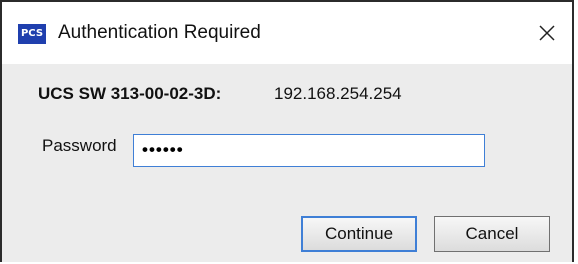 Image resolution: width=578 pixels, height=264 pixels. Describe the element at coordinates (359, 234) in the screenshot. I see `continue-button: Continue` at that location.